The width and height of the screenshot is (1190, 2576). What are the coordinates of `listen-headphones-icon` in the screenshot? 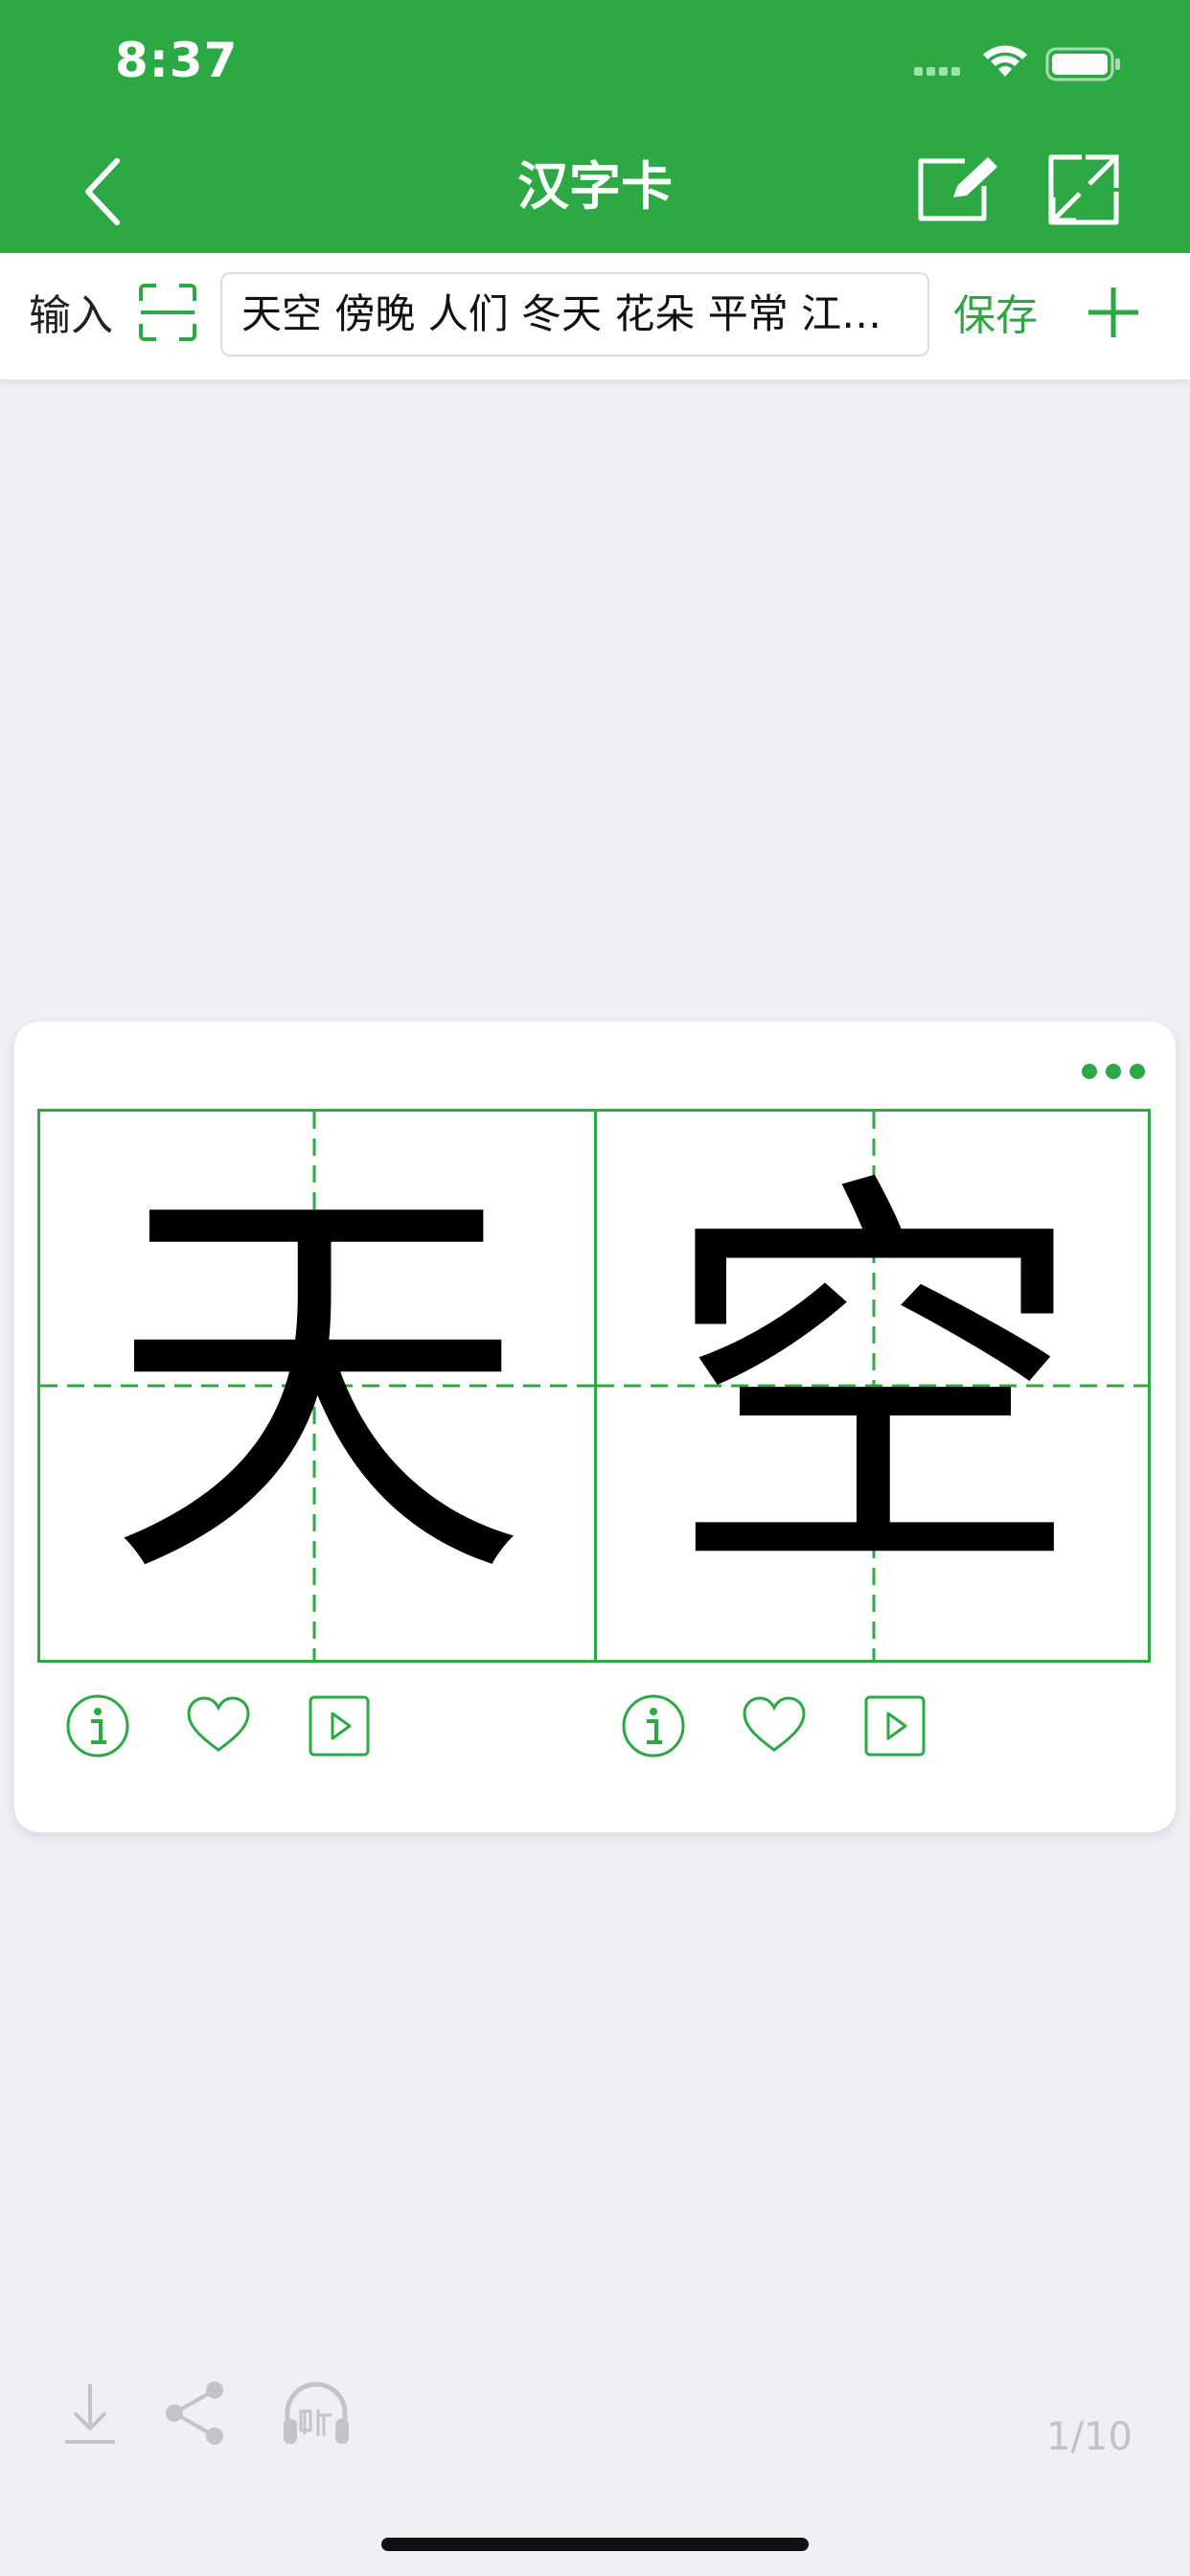 It's located at (317, 2413).